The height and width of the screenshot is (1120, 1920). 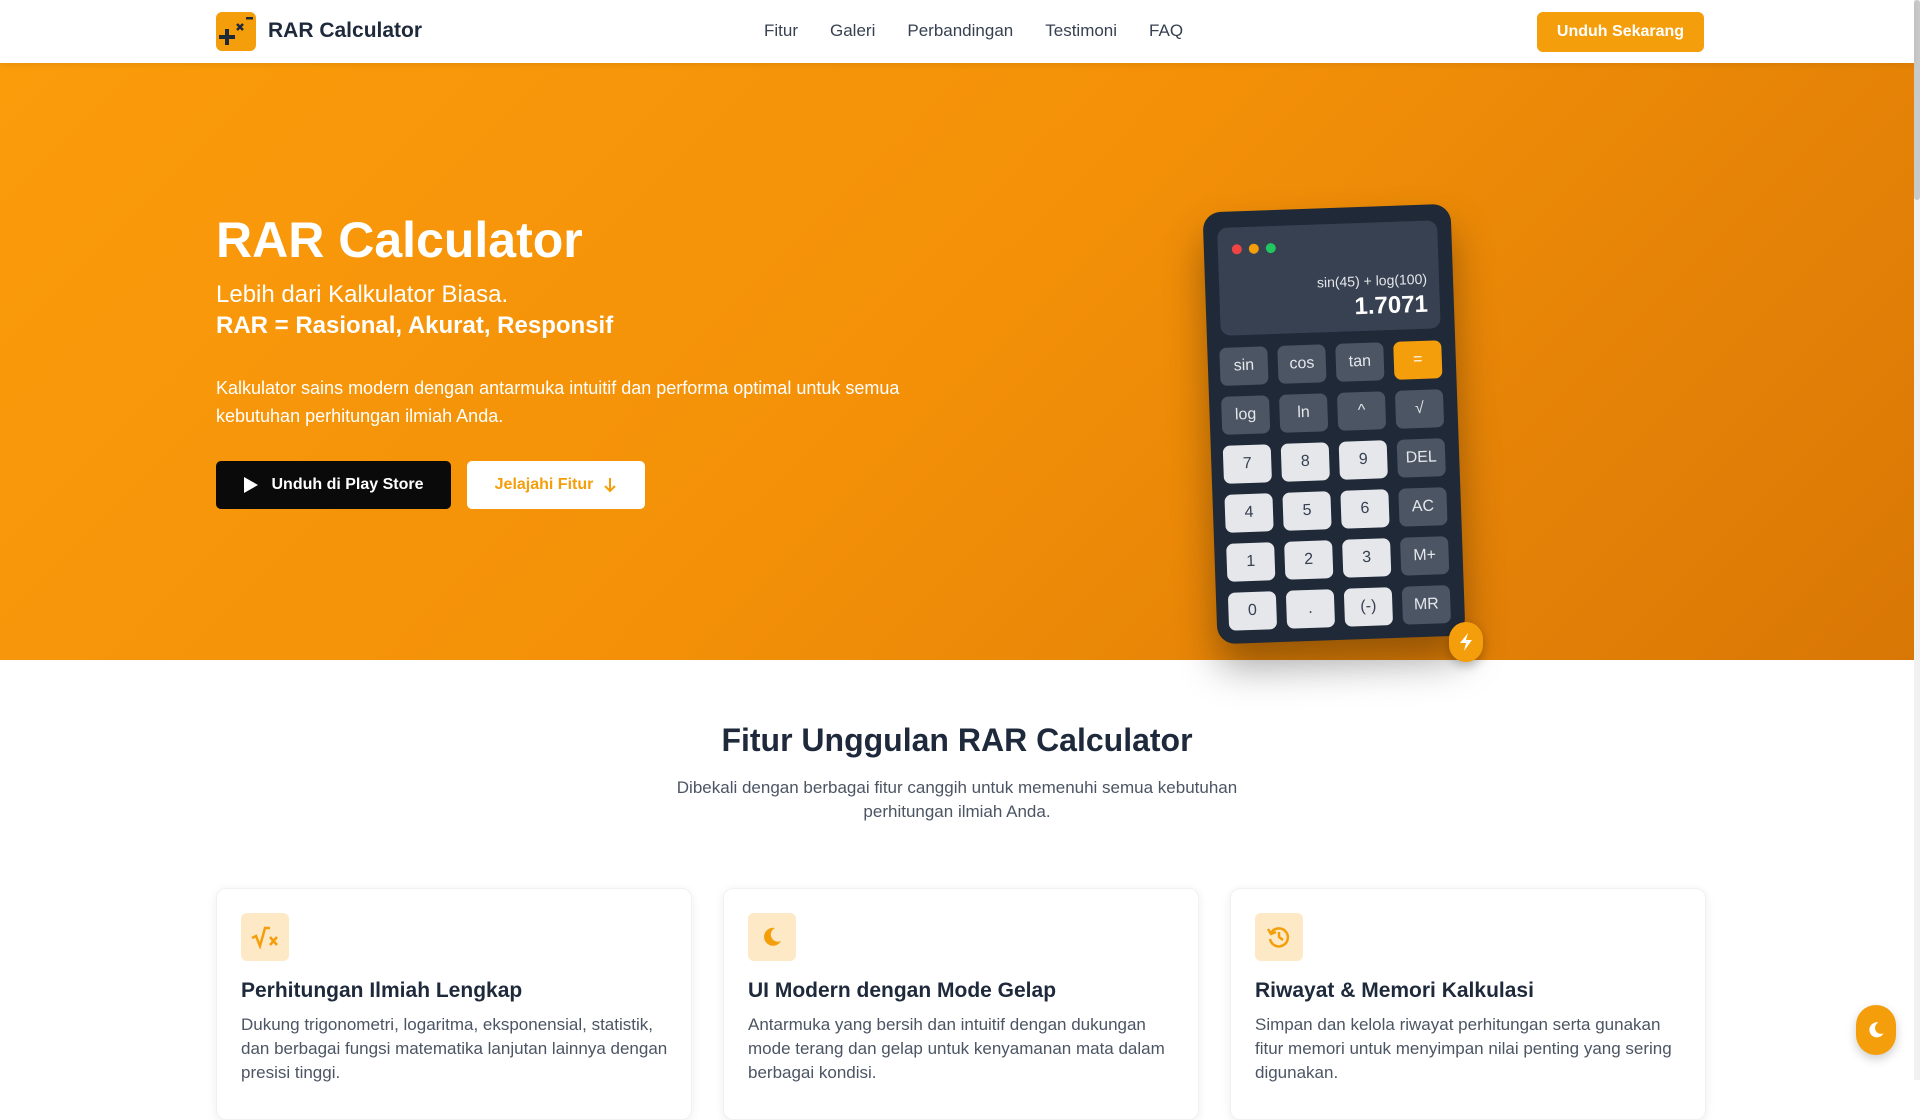 What do you see at coordinates (1418, 360) in the screenshot?
I see `calculator-key: =` at bounding box center [1418, 360].